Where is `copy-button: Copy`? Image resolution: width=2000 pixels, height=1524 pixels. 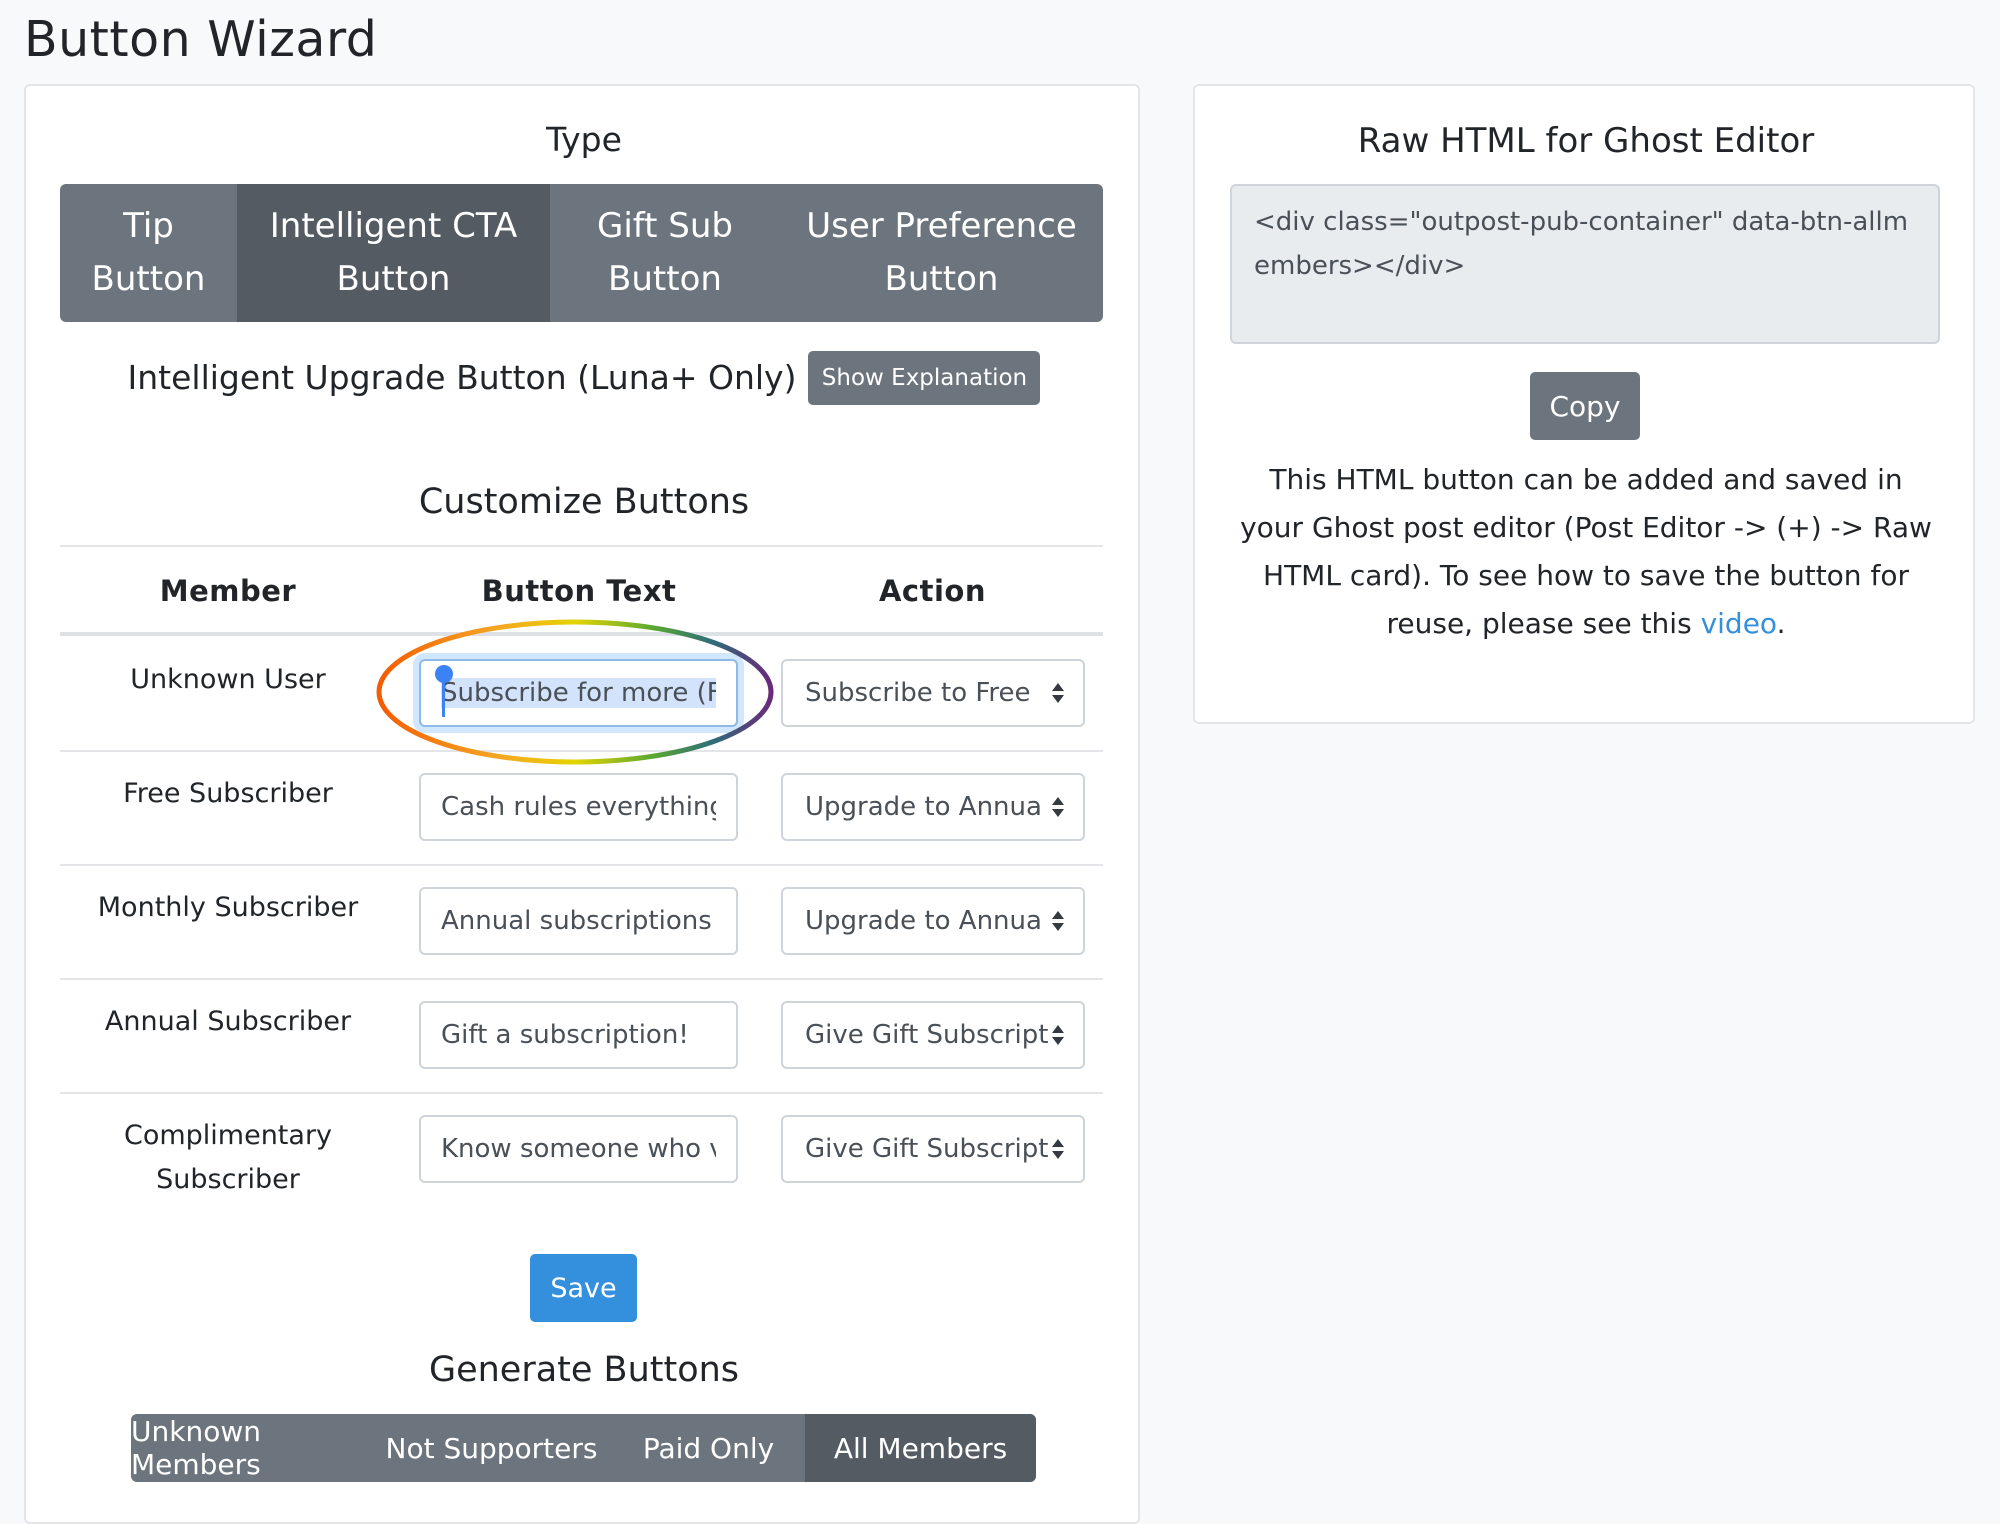
copy-button: Copy is located at coordinates (1585, 406).